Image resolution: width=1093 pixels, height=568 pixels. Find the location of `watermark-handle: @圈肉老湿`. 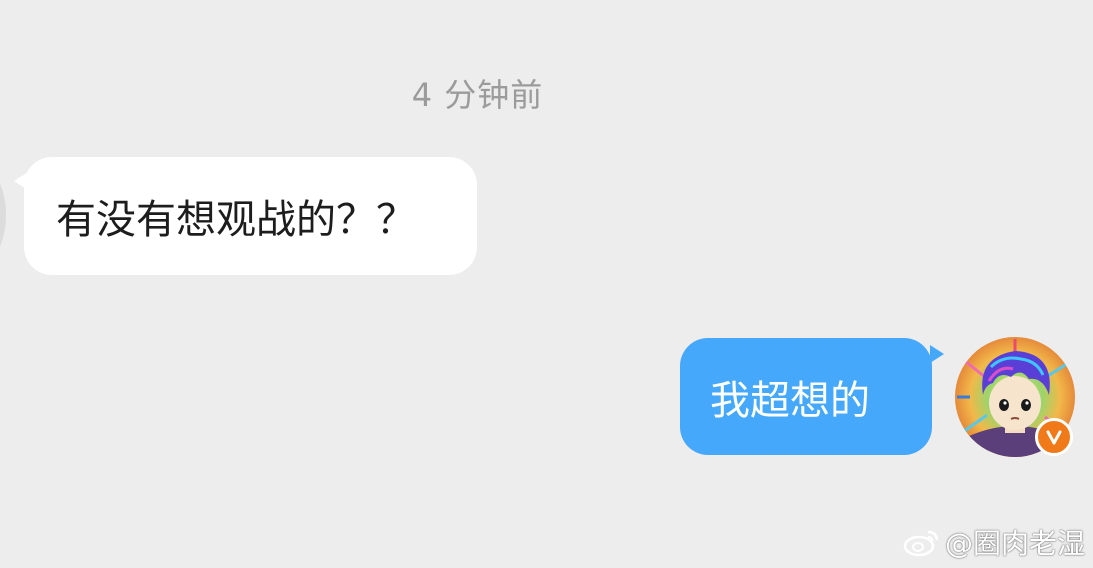

watermark-handle: @圈肉老湿 is located at coordinates (1014, 543).